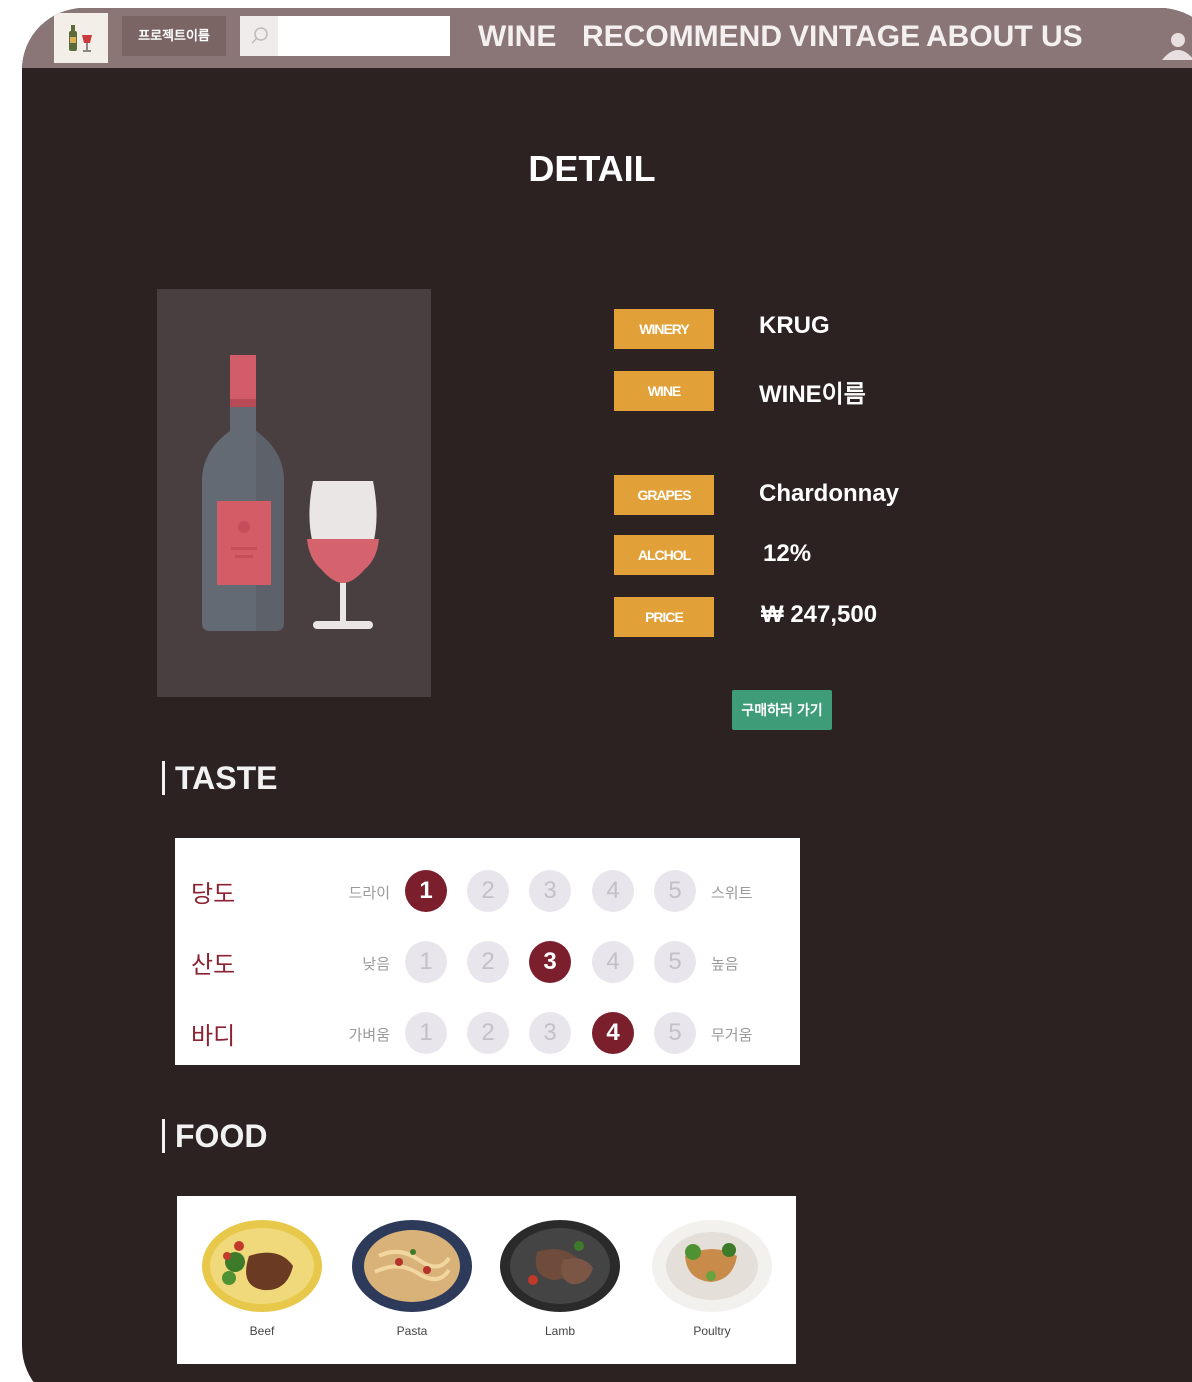  What do you see at coordinates (262, 1331) in the screenshot?
I see `food-label: Beef` at bounding box center [262, 1331].